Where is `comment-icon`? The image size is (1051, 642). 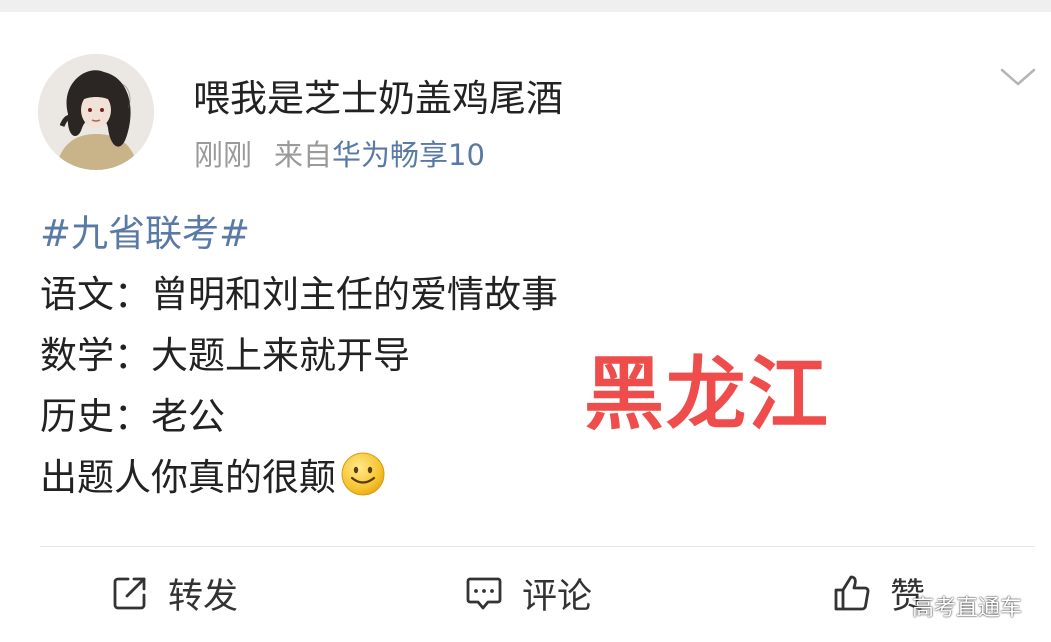 comment-icon is located at coordinates (484, 593).